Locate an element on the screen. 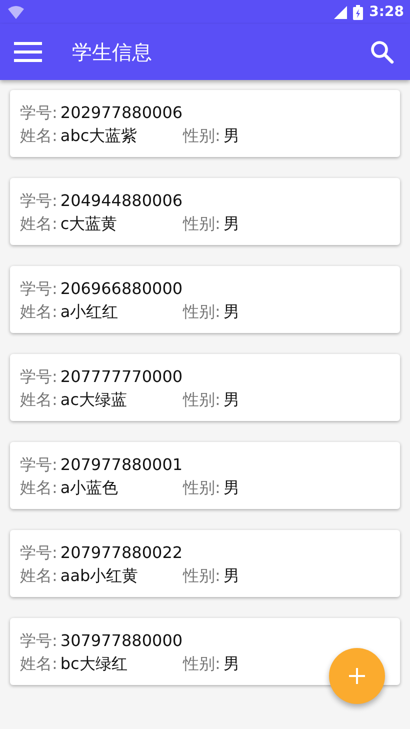 The image size is (410, 729). student-name: abc大蓝紫 is located at coordinates (99, 135).